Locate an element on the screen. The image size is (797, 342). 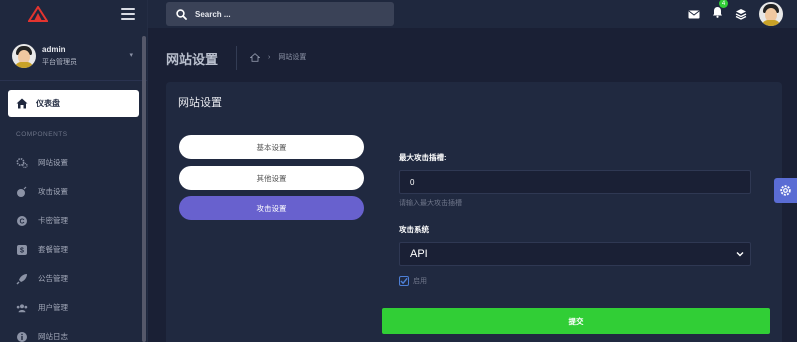
sidebar-nav: 网站设置 攻击设置 C 卡密管理 $ 套餐管理 公告管理 用户管理 网站日志 is located at coordinates (70, 245).